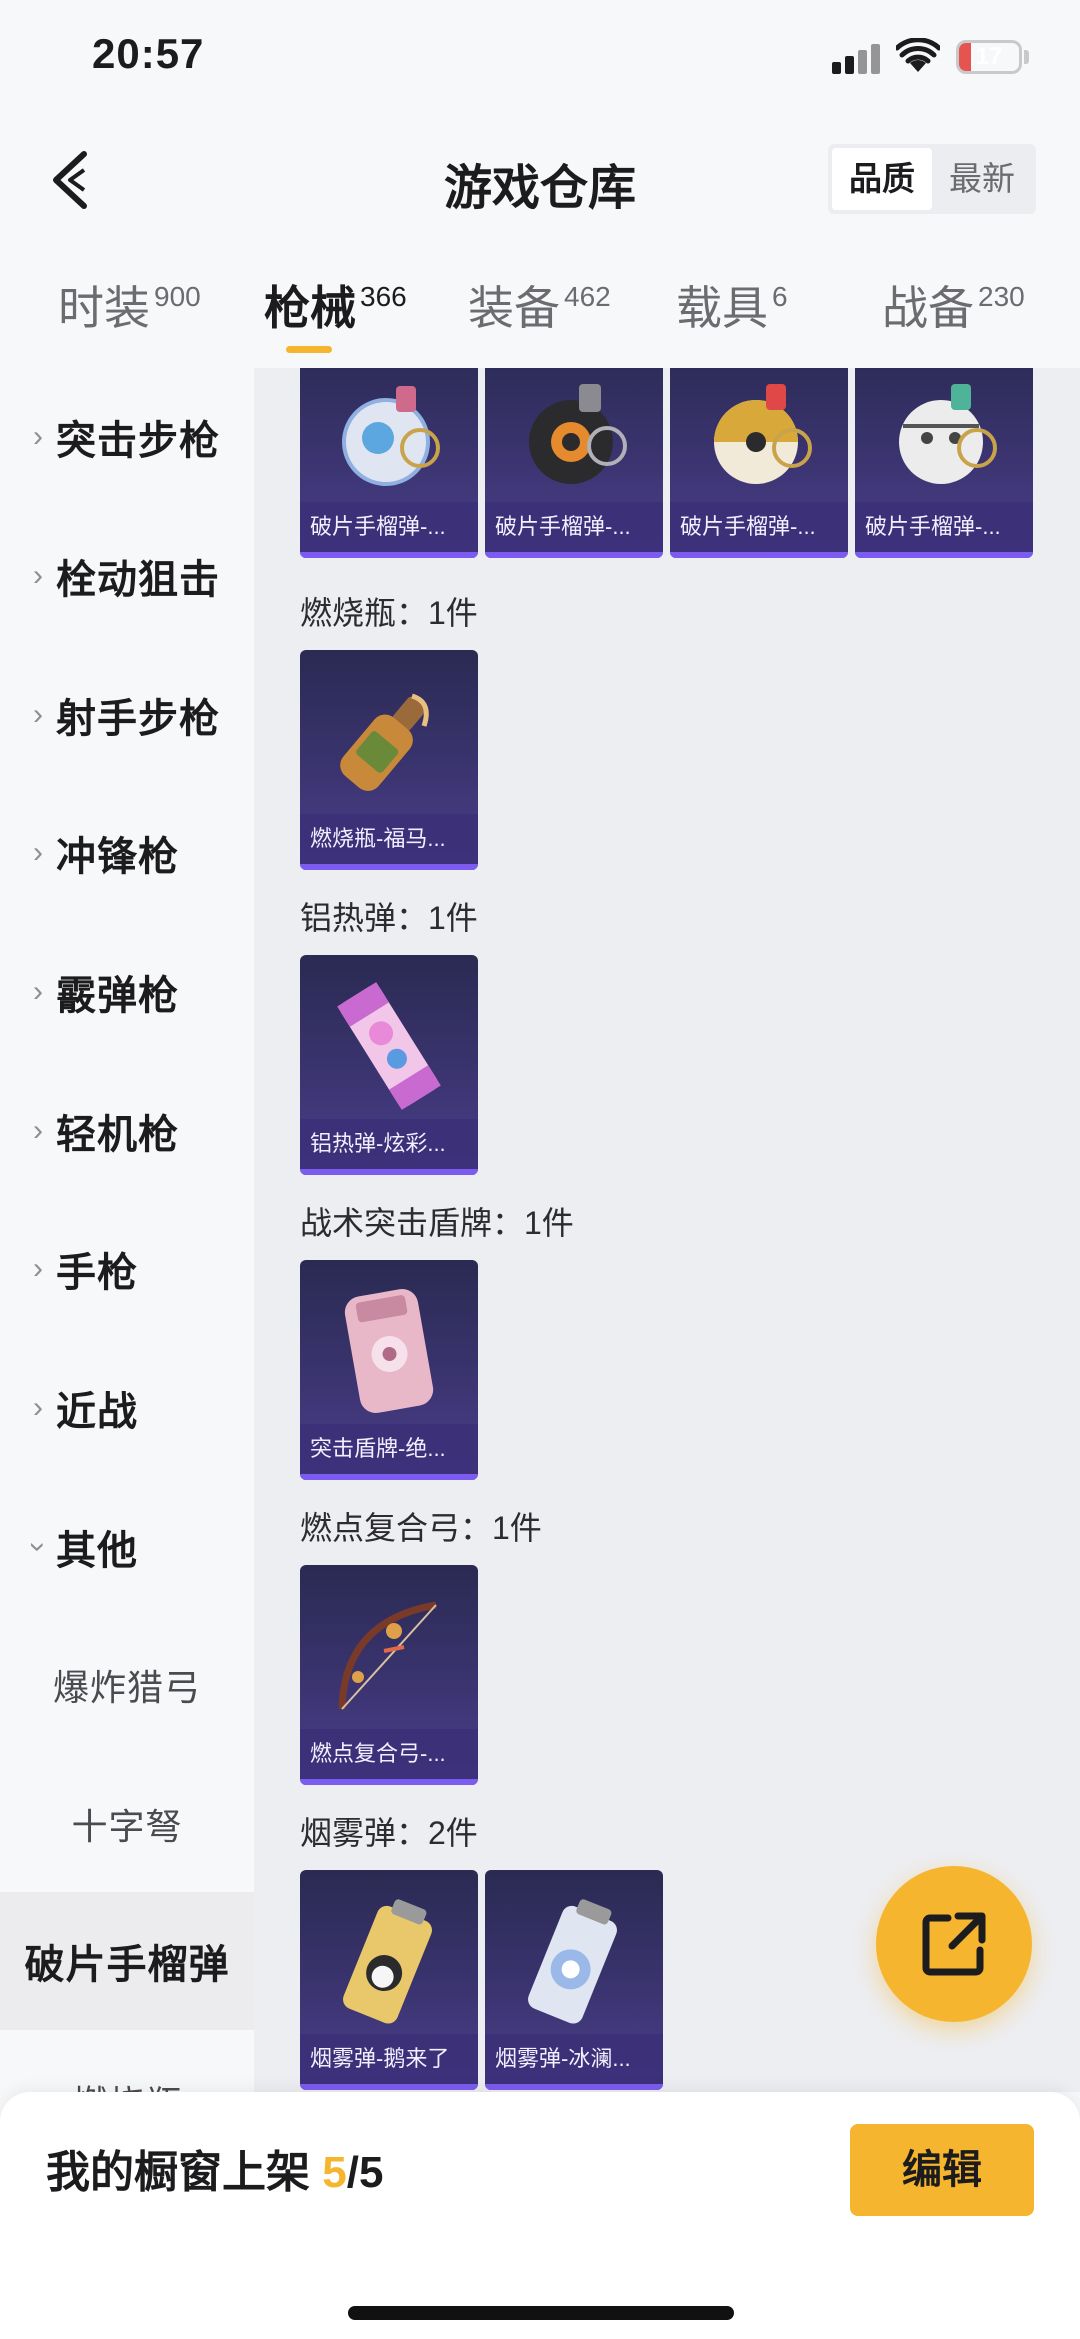 Image resolution: width=1080 pixels, height=2339 pixels. Describe the element at coordinates (117, 1135) in the screenshot. I see `sidebar-item-label: 轻机枪` at that location.